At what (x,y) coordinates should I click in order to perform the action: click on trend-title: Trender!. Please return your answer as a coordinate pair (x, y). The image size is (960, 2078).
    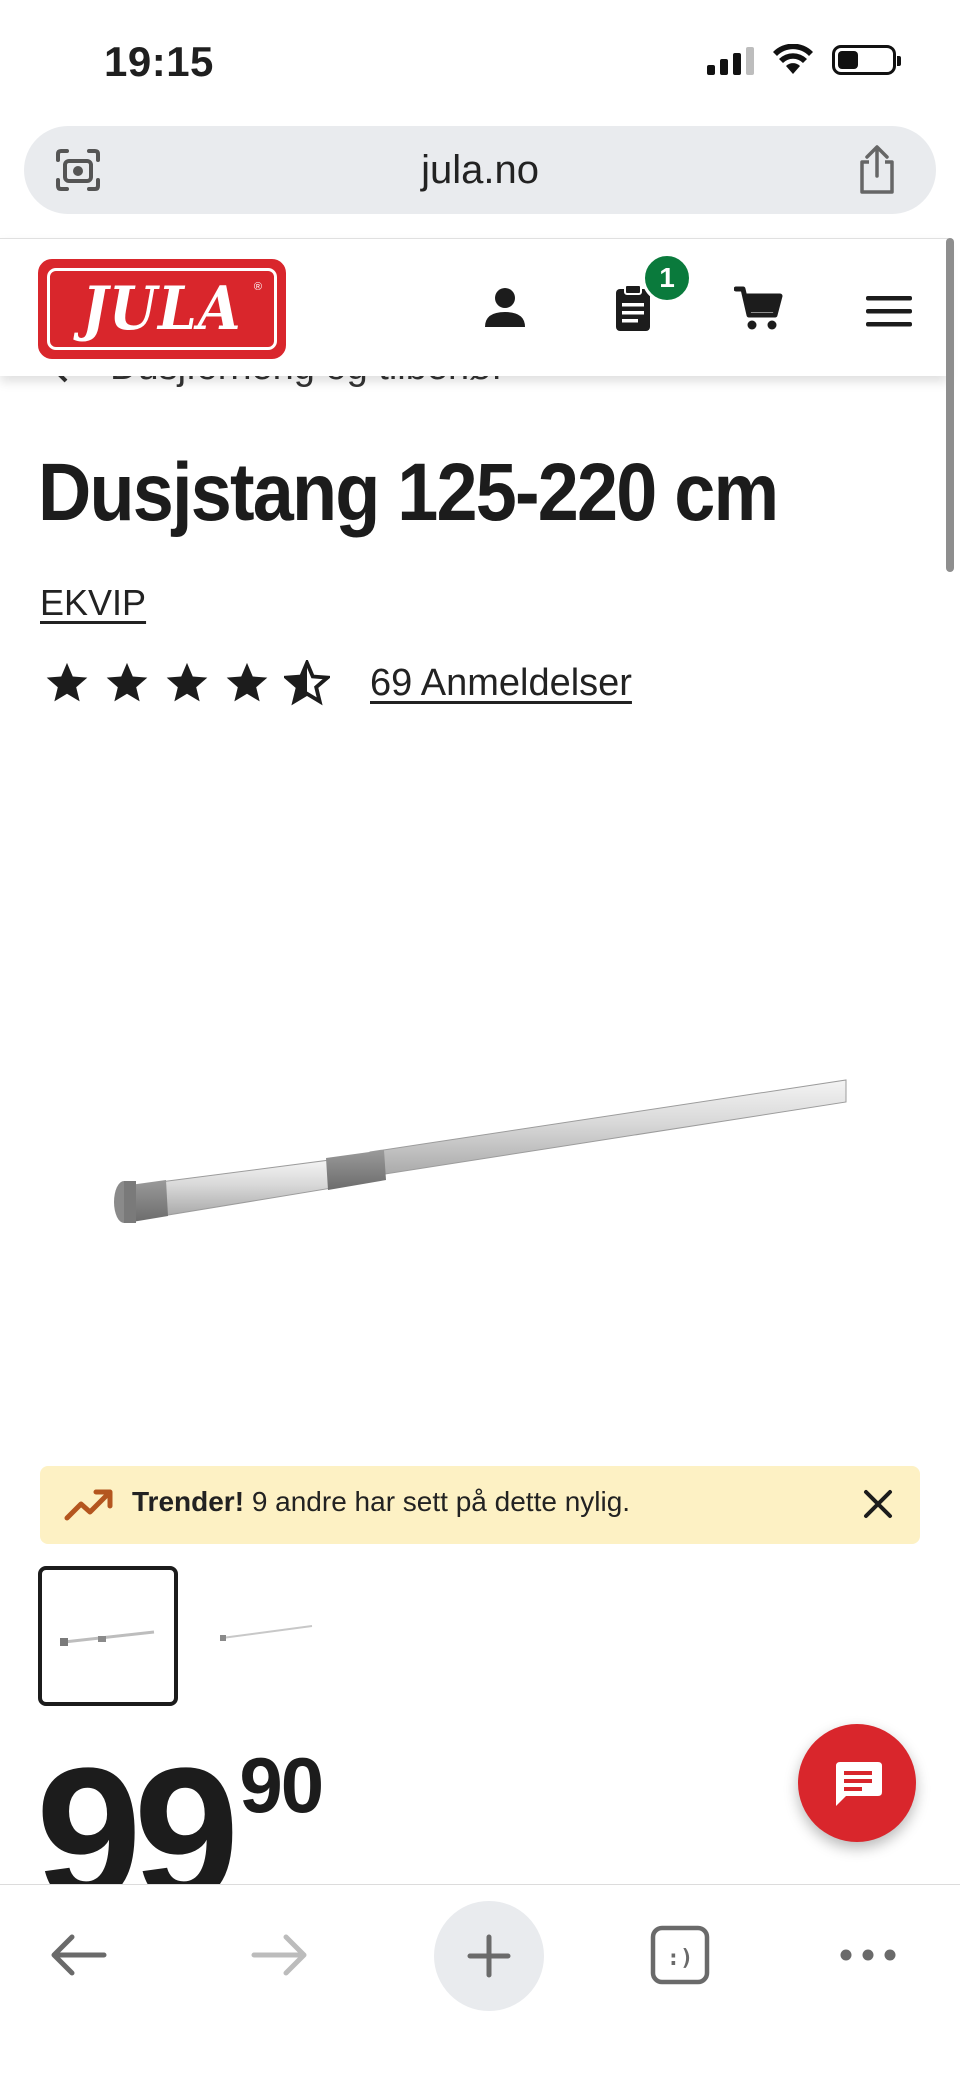
    Looking at the image, I should click on (188, 1501).